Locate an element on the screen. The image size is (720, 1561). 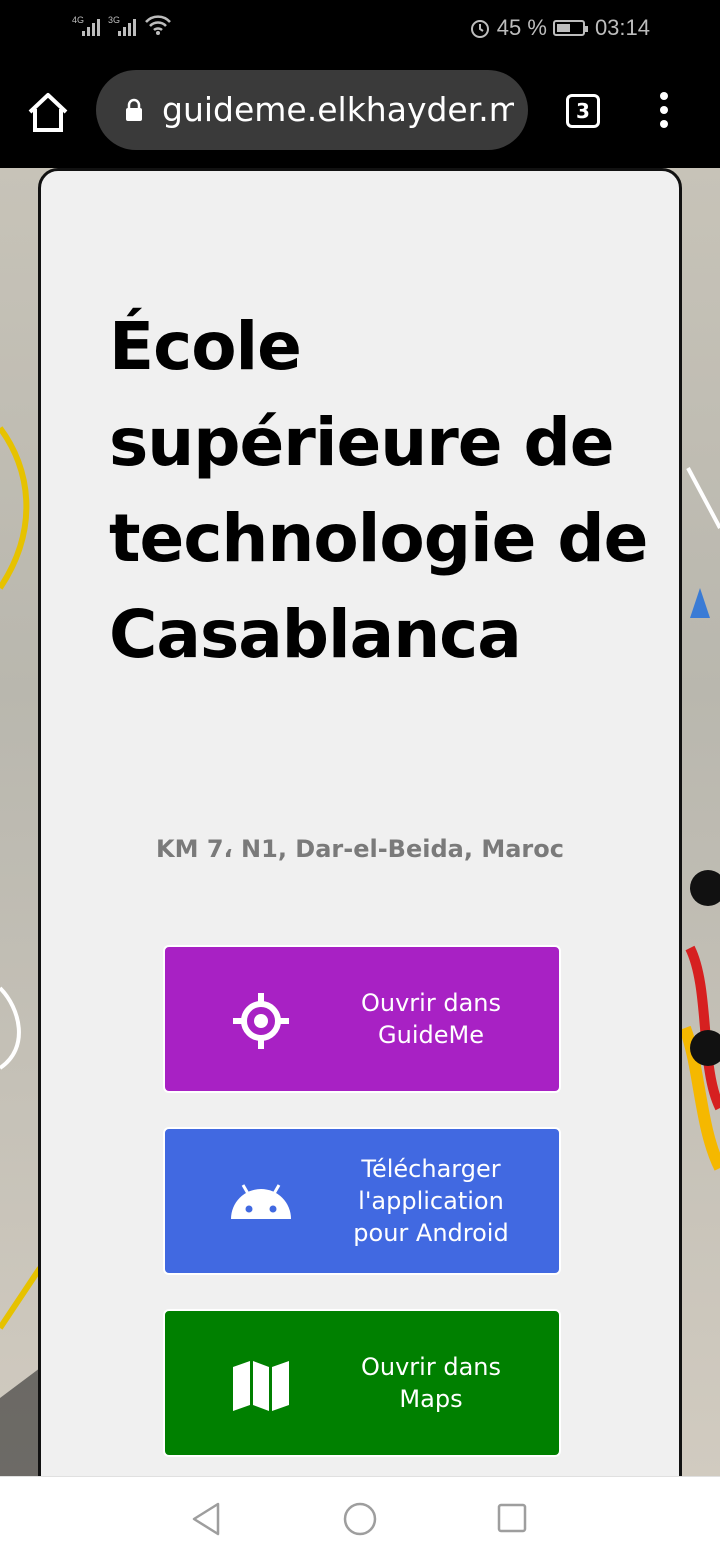
download-android-app-button: Télécharger l'application pour Android is located at coordinates (362, 1201).